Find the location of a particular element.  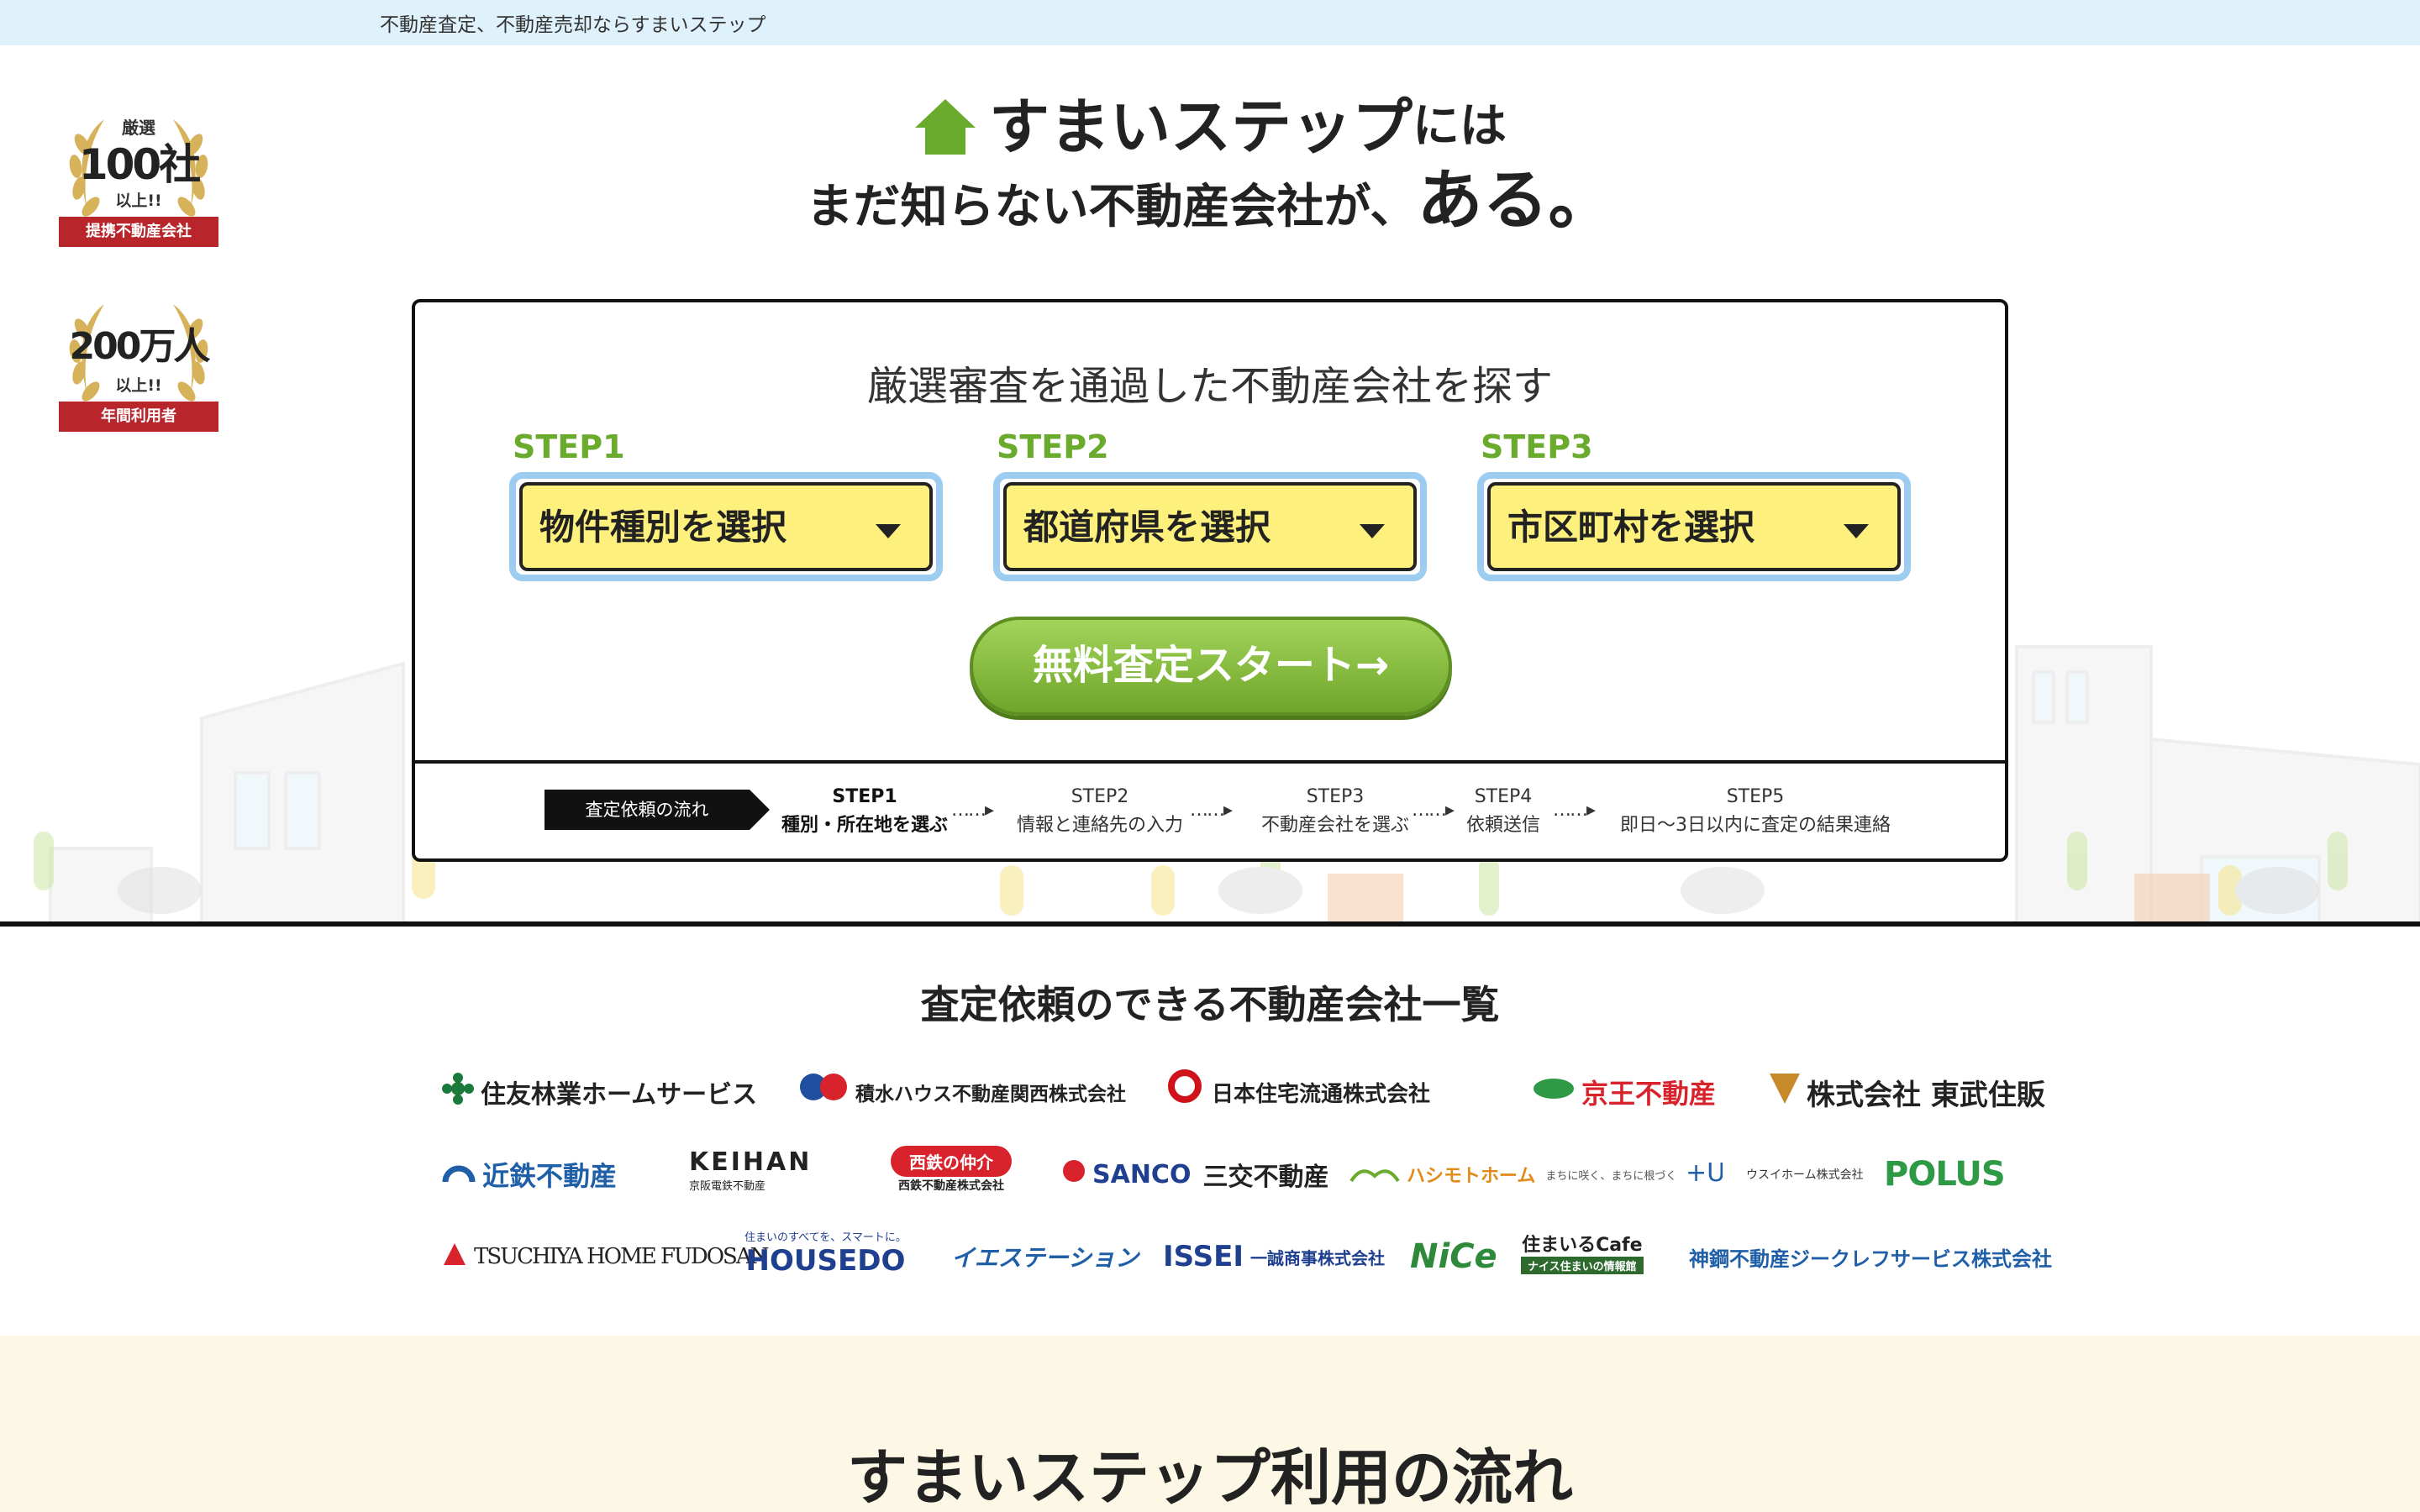

property-type-select-value: 物件種別を選択 is located at coordinates (726, 526).